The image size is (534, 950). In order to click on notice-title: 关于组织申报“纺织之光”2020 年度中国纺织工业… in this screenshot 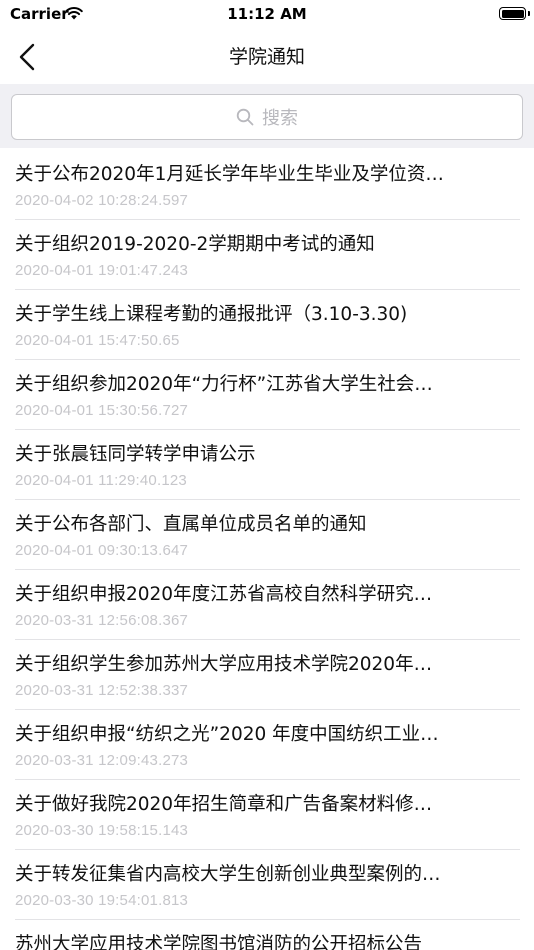, I will do `click(227, 734)`.